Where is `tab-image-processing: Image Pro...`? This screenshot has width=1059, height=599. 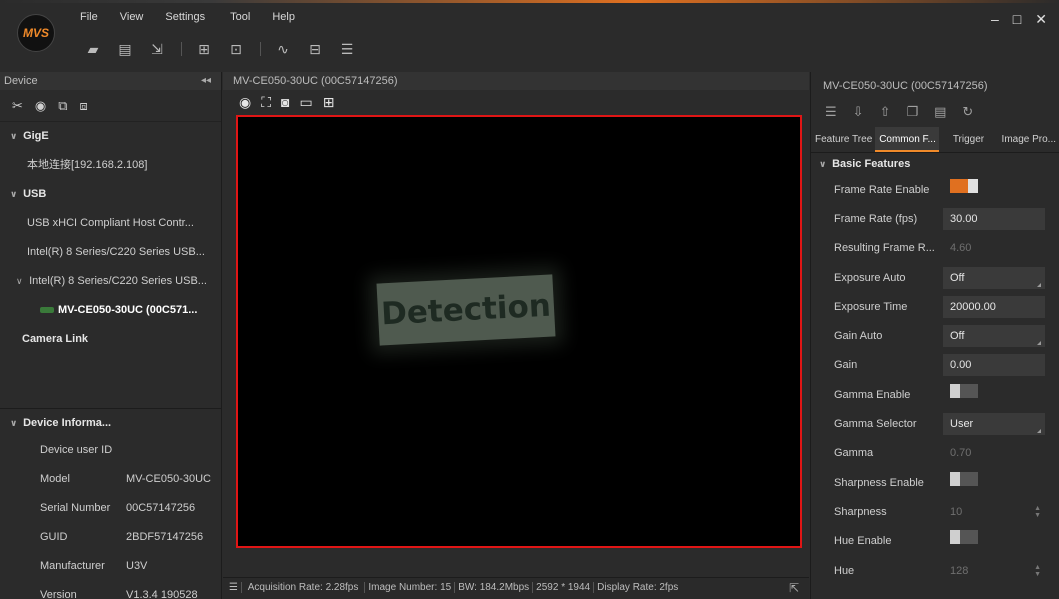 tab-image-processing: Image Pro... is located at coordinates (1028, 139).